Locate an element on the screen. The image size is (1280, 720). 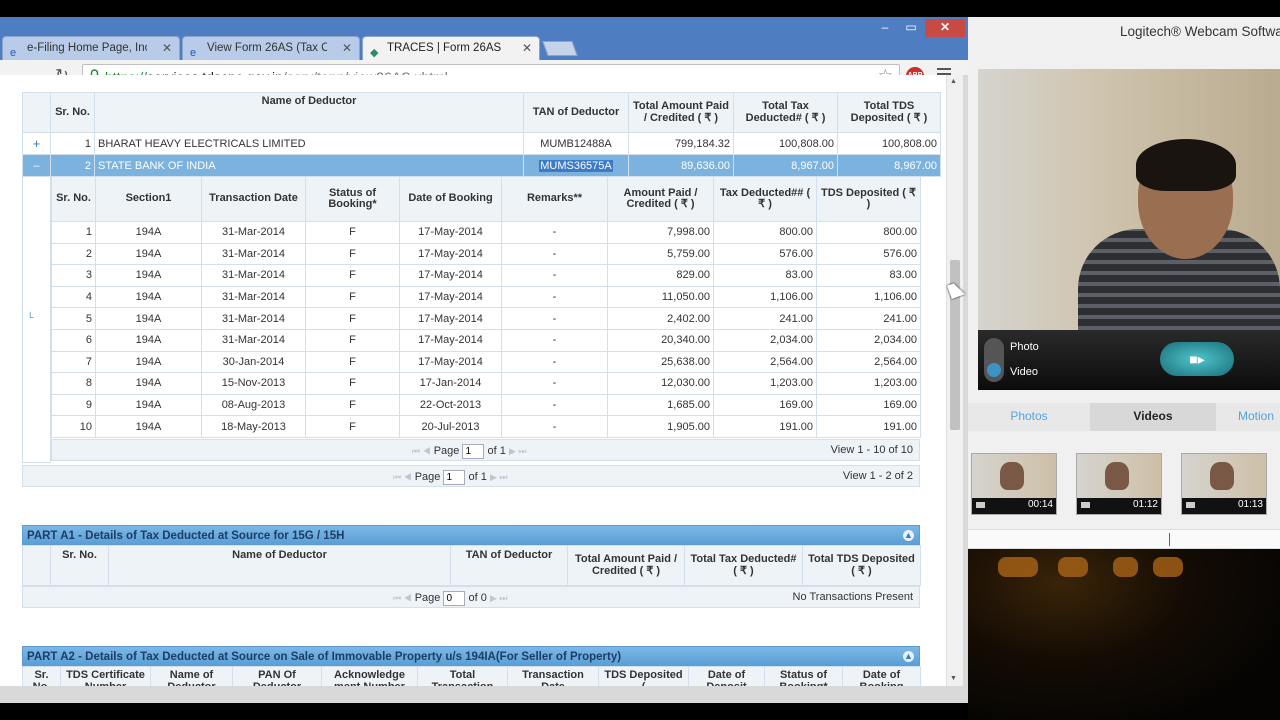
gallery-tabs: Photos Videos Motion is located at coordinates (1124, 417).